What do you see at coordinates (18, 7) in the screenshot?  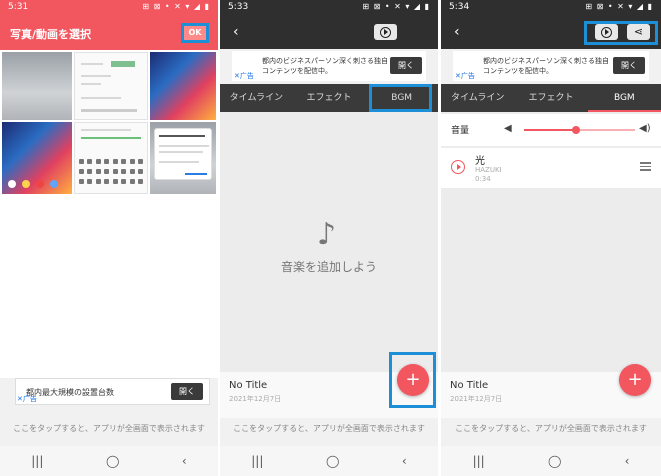 I see `status-time: 5:31` at bounding box center [18, 7].